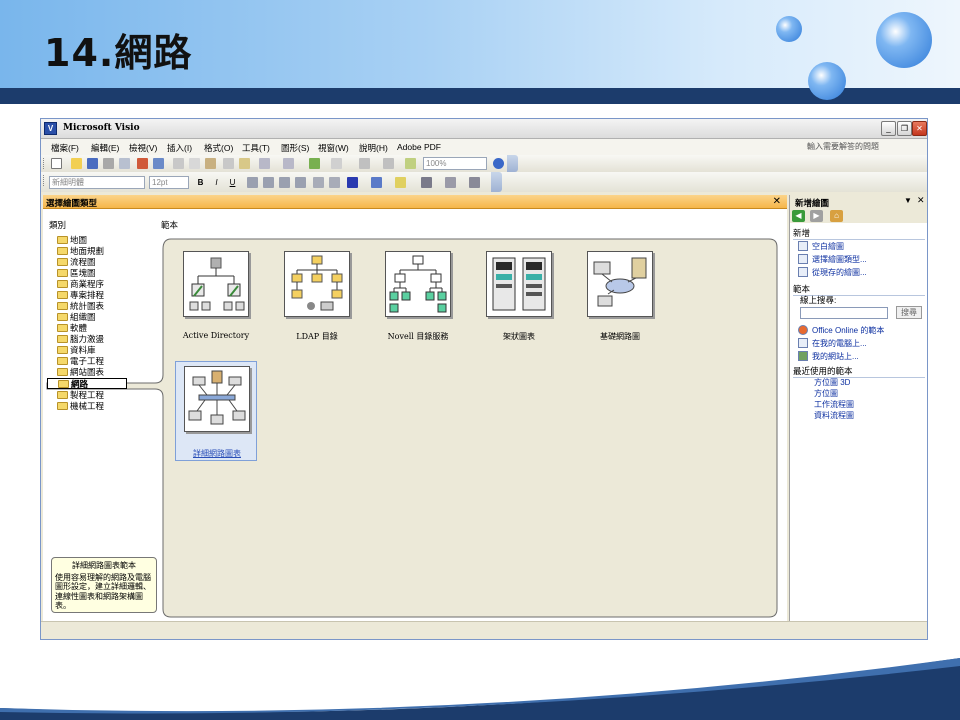 The height and width of the screenshot is (720, 960). Describe the element at coordinates (828, 246) in the screenshot. I see `blank-drawing-link: 空白繪圖` at that location.